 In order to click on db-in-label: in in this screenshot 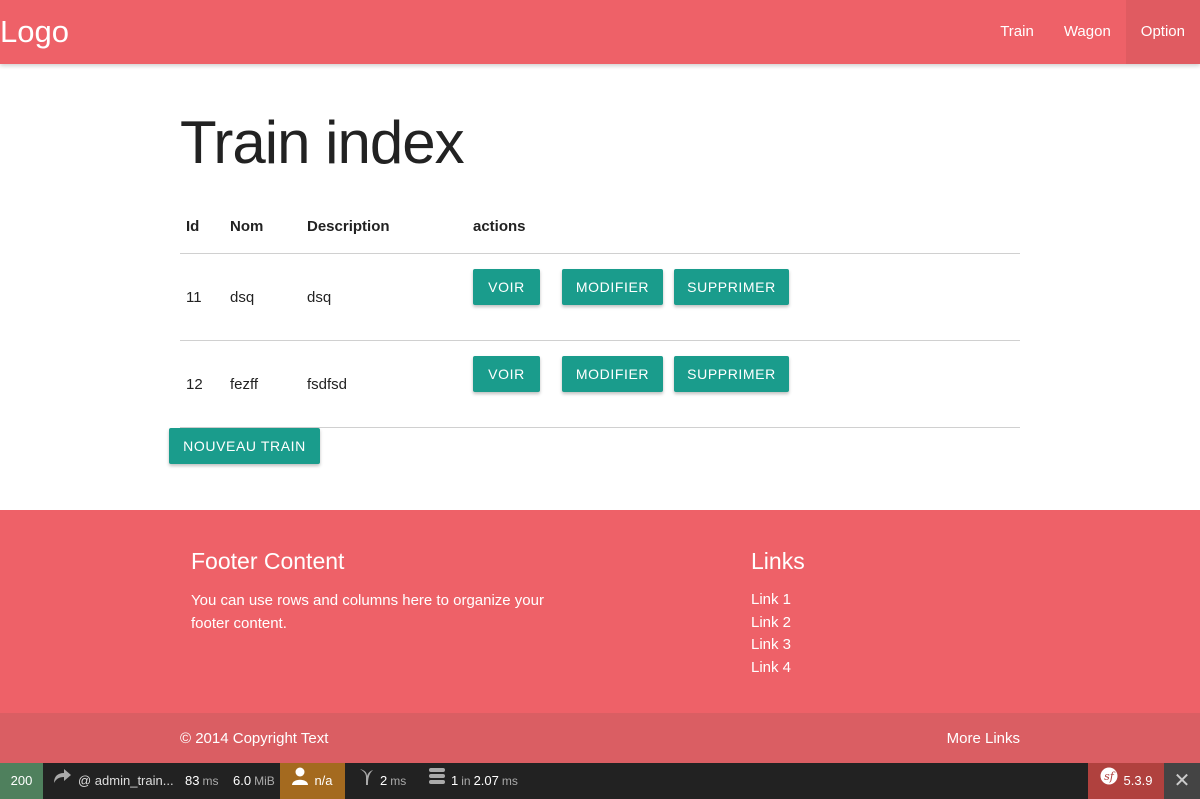, I will do `click(466, 781)`.